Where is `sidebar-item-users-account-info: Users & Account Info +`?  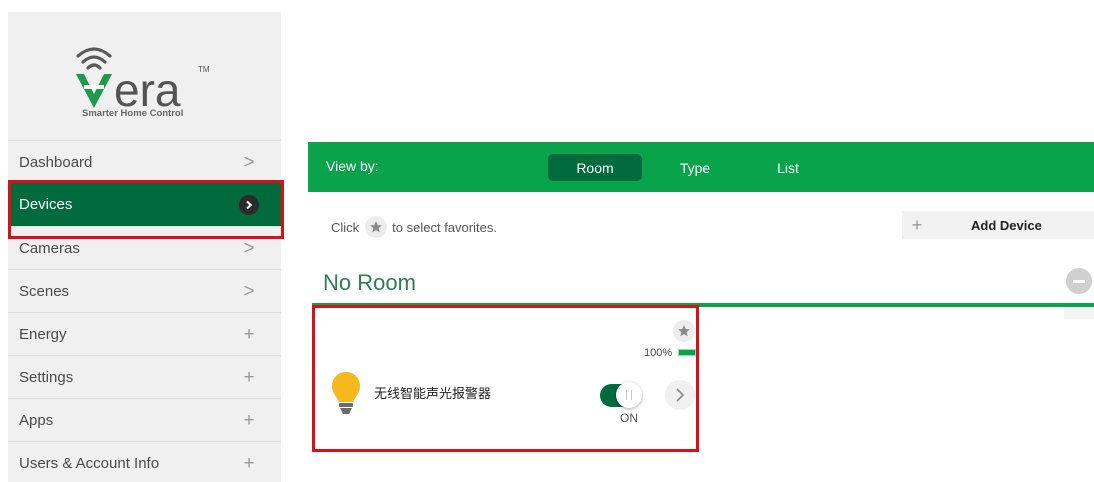 sidebar-item-users-account-info: Users & Account Info + is located at coordinates (144, 461).